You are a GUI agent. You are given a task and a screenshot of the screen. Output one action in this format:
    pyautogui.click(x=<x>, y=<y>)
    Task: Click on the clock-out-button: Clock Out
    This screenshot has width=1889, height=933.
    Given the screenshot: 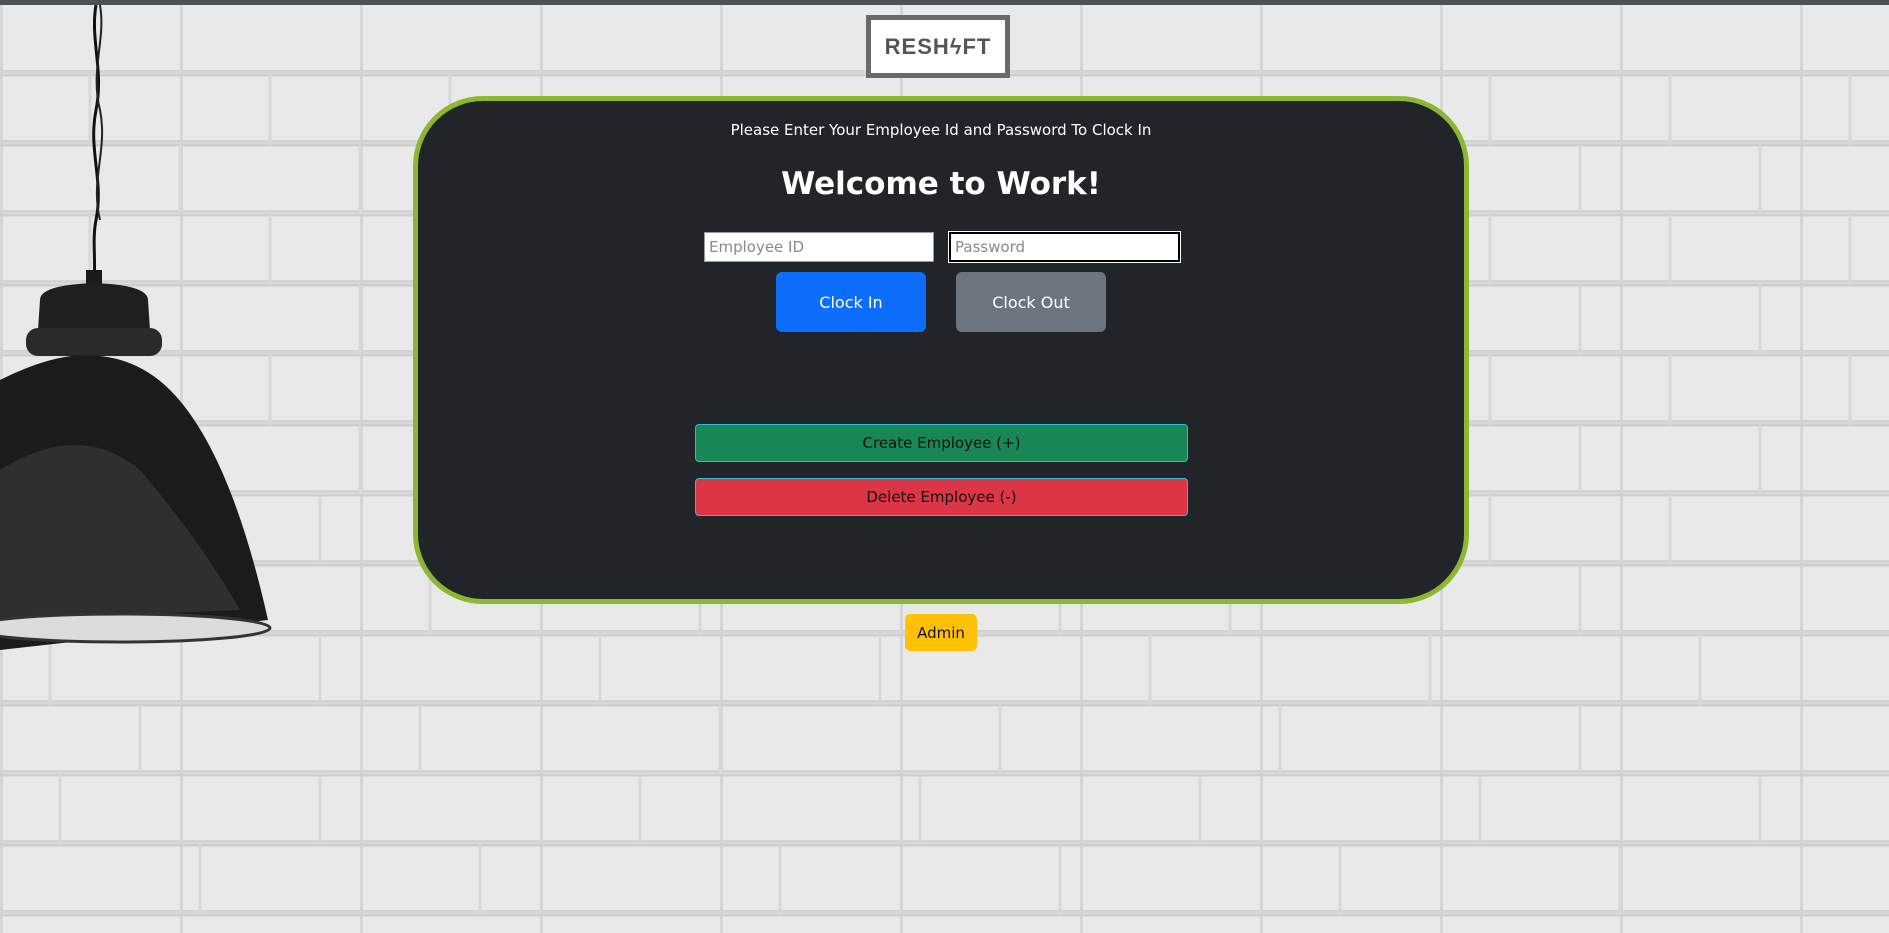 What is the action you would take?
    pyautogui.click(x=1031, y=302)
    